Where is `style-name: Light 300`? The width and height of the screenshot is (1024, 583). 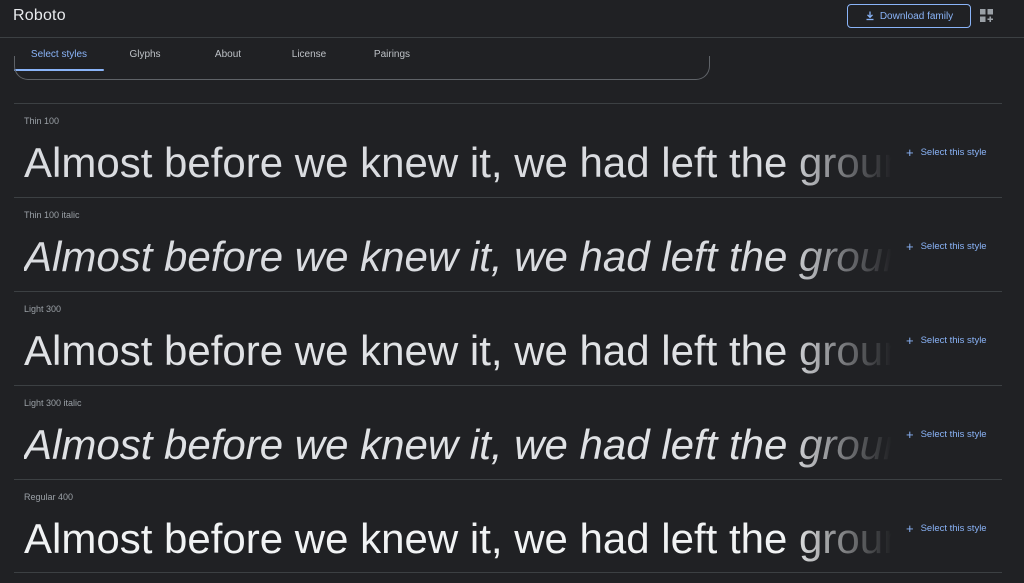 style-name: Light 300 is located at coordinates (43, 309).